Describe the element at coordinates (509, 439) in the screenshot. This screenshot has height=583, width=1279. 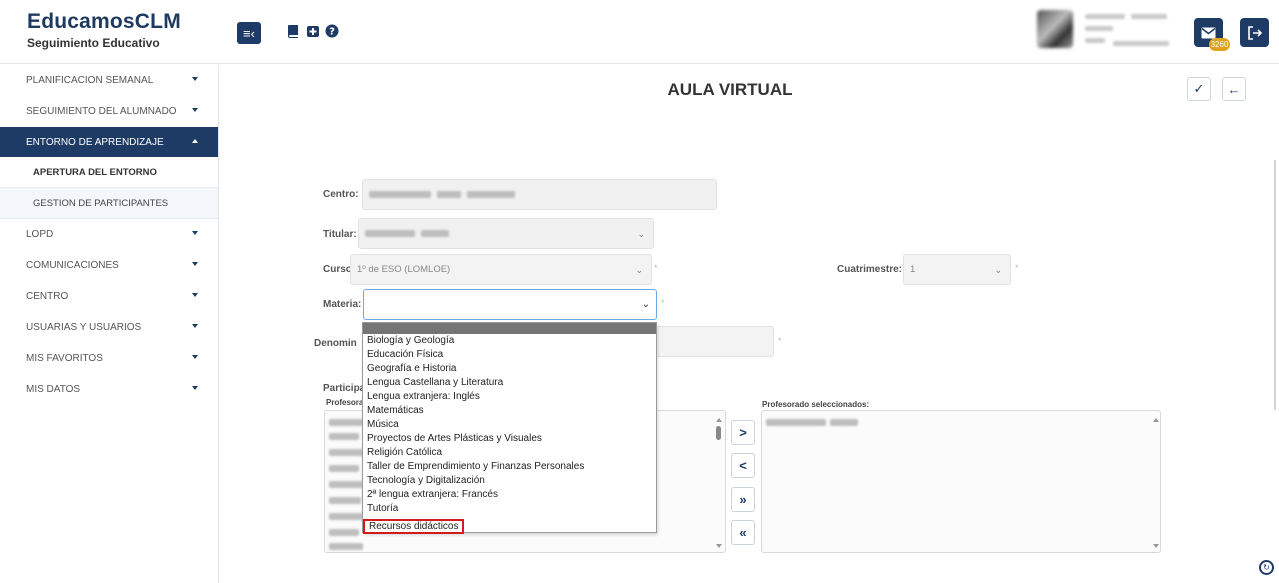
I see `dropdown-option: Proyectos de Artes Plásticas y Visuales` at that location.